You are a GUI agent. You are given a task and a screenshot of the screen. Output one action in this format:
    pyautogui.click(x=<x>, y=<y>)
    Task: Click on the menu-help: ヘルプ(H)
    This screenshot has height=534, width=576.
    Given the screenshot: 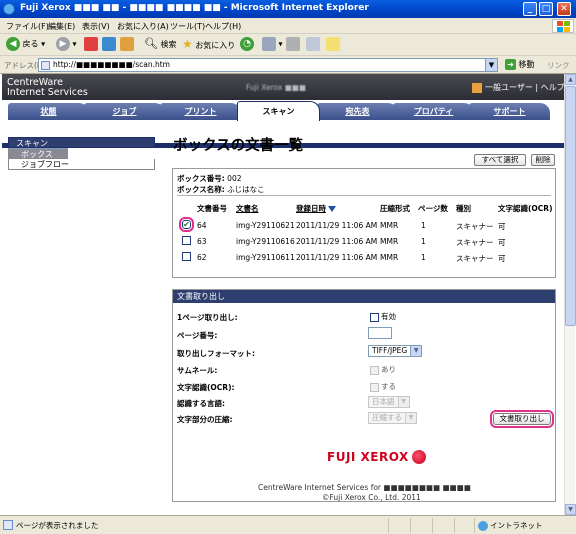 What is the action you would take?
    pyautogui.click(x=223, y=26)
    